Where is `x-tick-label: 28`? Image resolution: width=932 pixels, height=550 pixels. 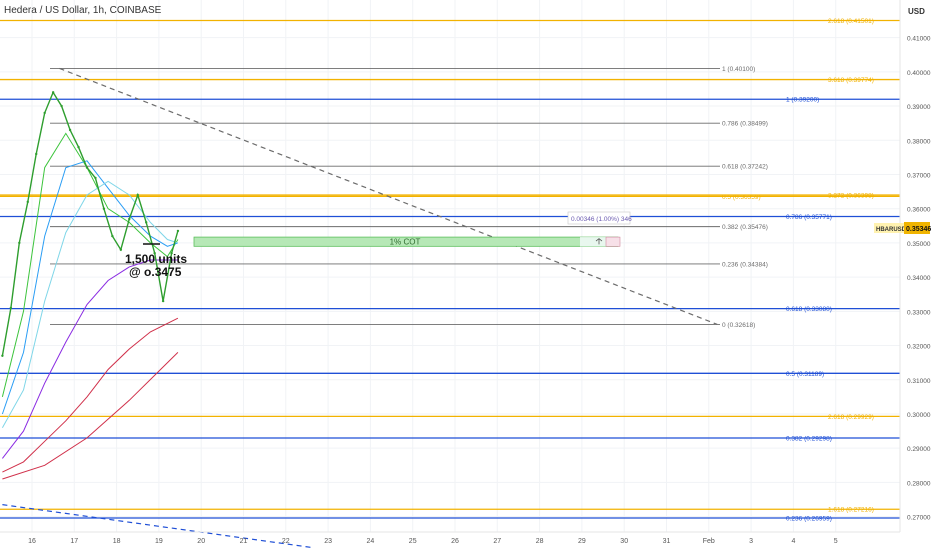
x-tick-label: 28 is located at coordinates (540, 541).